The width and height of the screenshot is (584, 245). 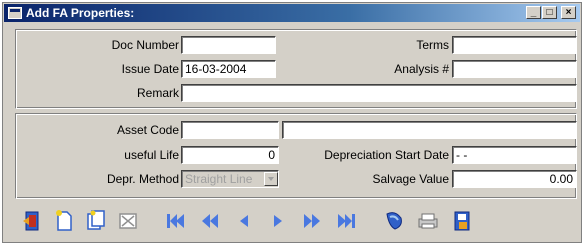 What do you see at coordinates (15, 13) in the screenshot?
I see `window-icon` at bounding box center [15, 13].